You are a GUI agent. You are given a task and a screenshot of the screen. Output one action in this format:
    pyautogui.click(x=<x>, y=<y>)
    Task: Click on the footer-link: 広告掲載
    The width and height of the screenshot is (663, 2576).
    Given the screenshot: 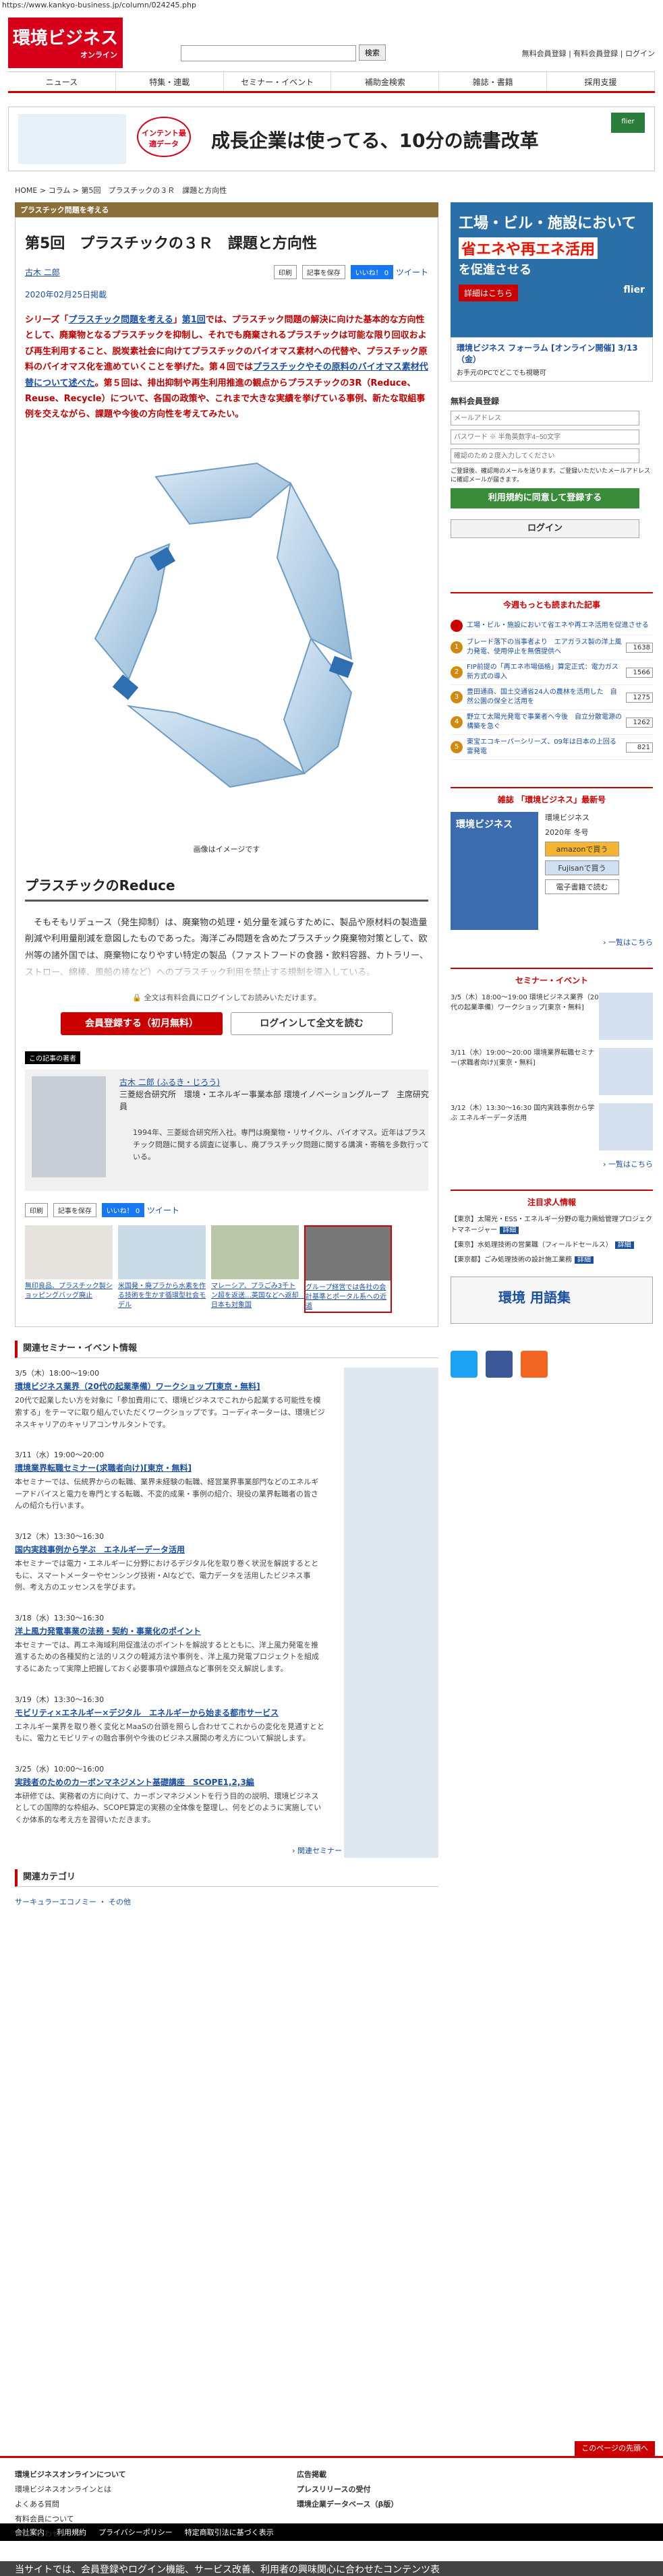 What is the action you would take?
    pyautogui.click(x=347, y=2474)
    